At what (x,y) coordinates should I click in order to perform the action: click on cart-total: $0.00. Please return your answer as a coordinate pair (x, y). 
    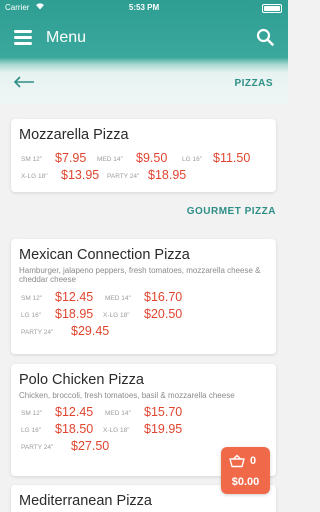
    Looking at the image, I should click on (245, 482).